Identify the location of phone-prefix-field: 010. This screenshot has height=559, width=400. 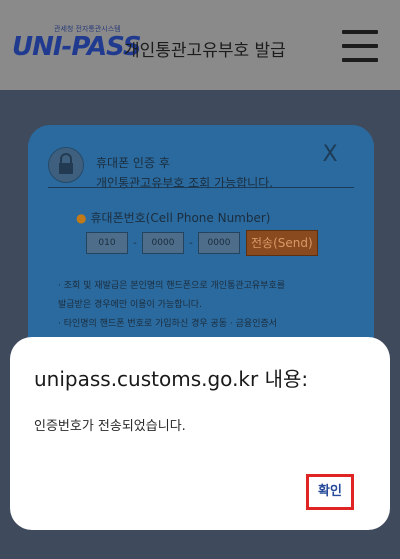
(107, 243).